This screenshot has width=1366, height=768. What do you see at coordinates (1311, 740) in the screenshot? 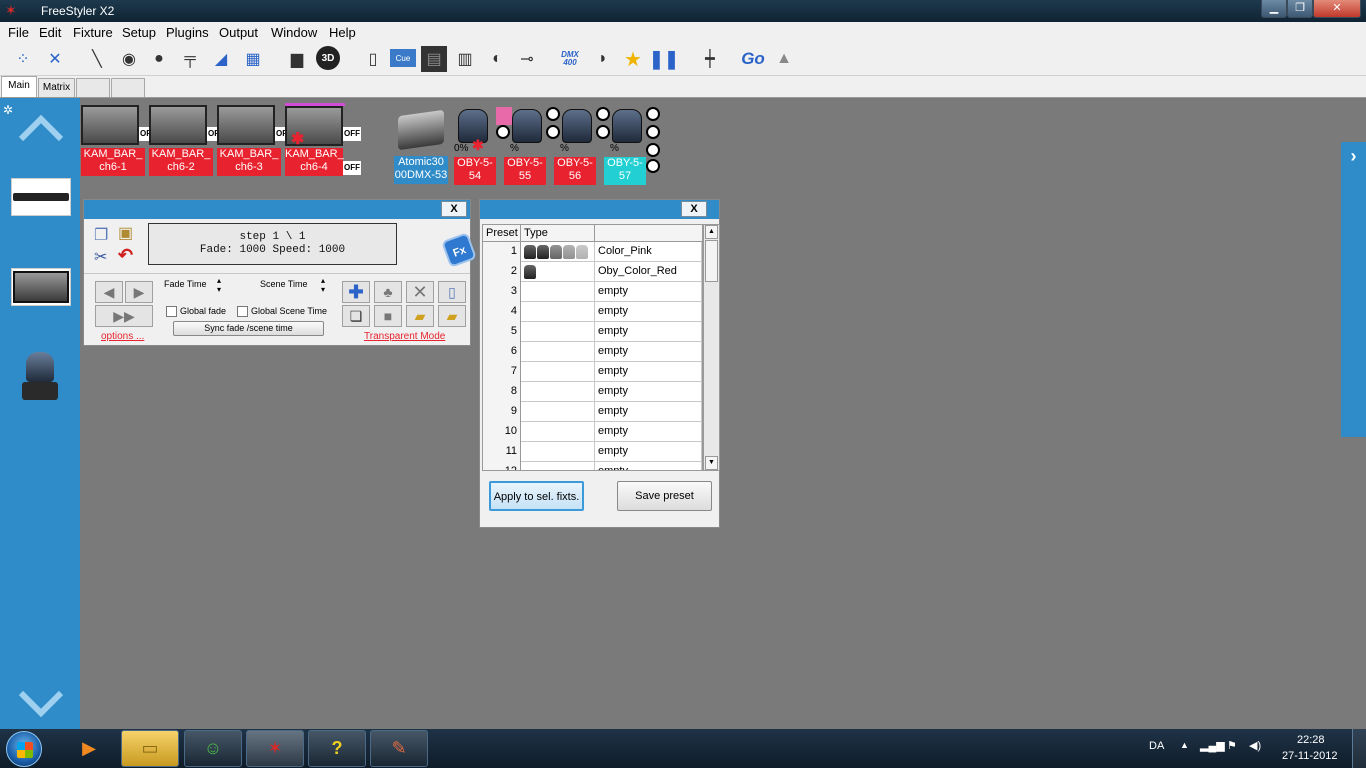
I see `clock-time: 22:28` at bounding box center [1311, 740].